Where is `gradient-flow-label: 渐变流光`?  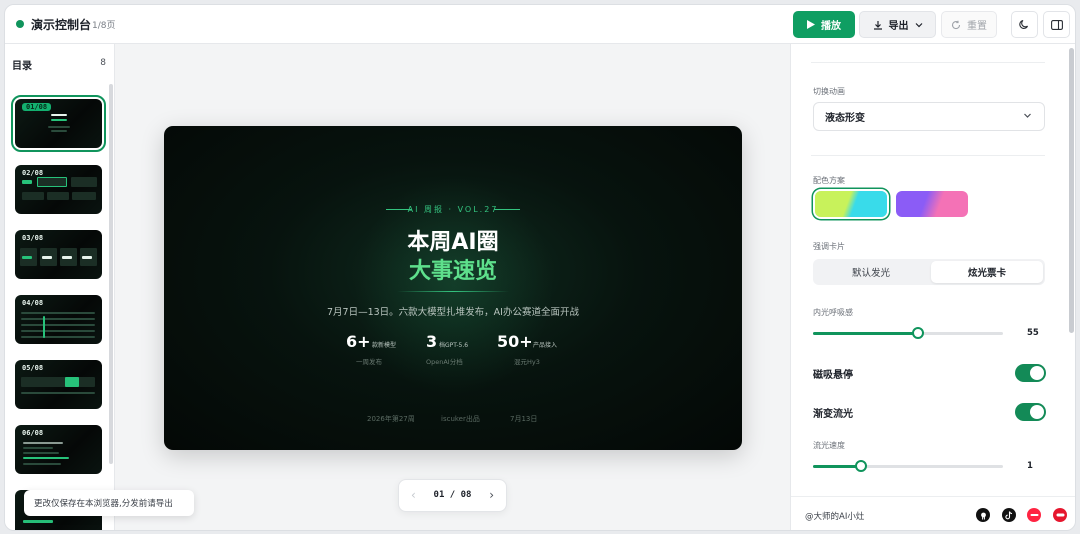 gradient-flow-label: 渐变流光 is located at coordinates (833, 414).